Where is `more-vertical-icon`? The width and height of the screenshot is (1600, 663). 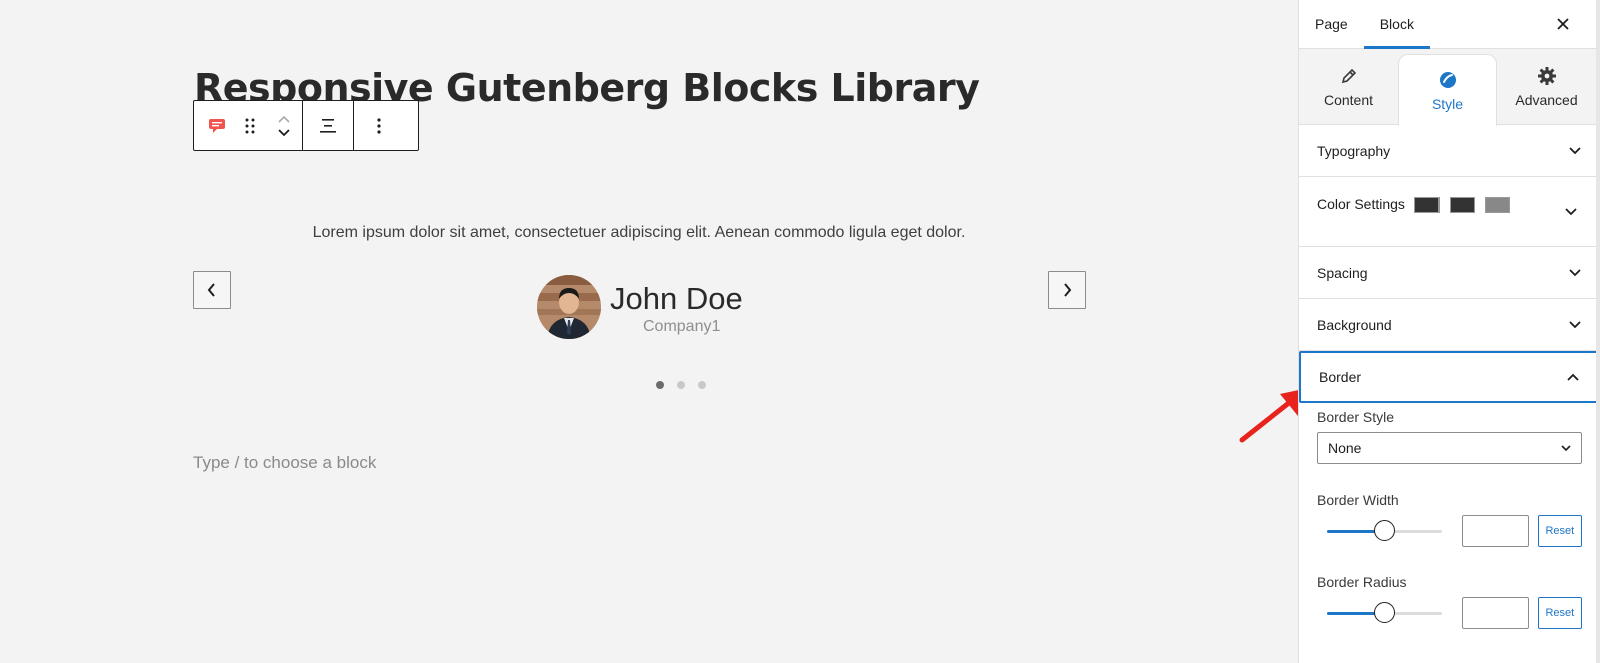 more-vertical-icon is located at coordinates (379, 125).